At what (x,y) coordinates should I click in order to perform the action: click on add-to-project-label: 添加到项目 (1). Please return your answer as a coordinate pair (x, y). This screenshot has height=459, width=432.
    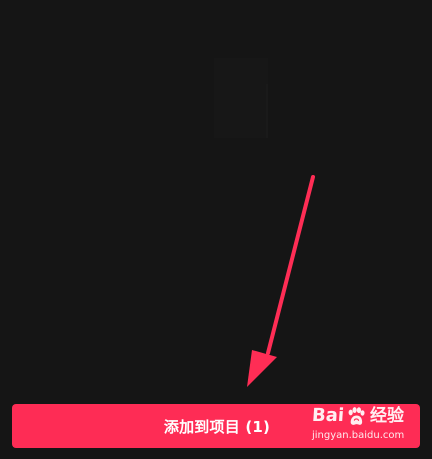
    Looking at the image, I should click on (217, 426).